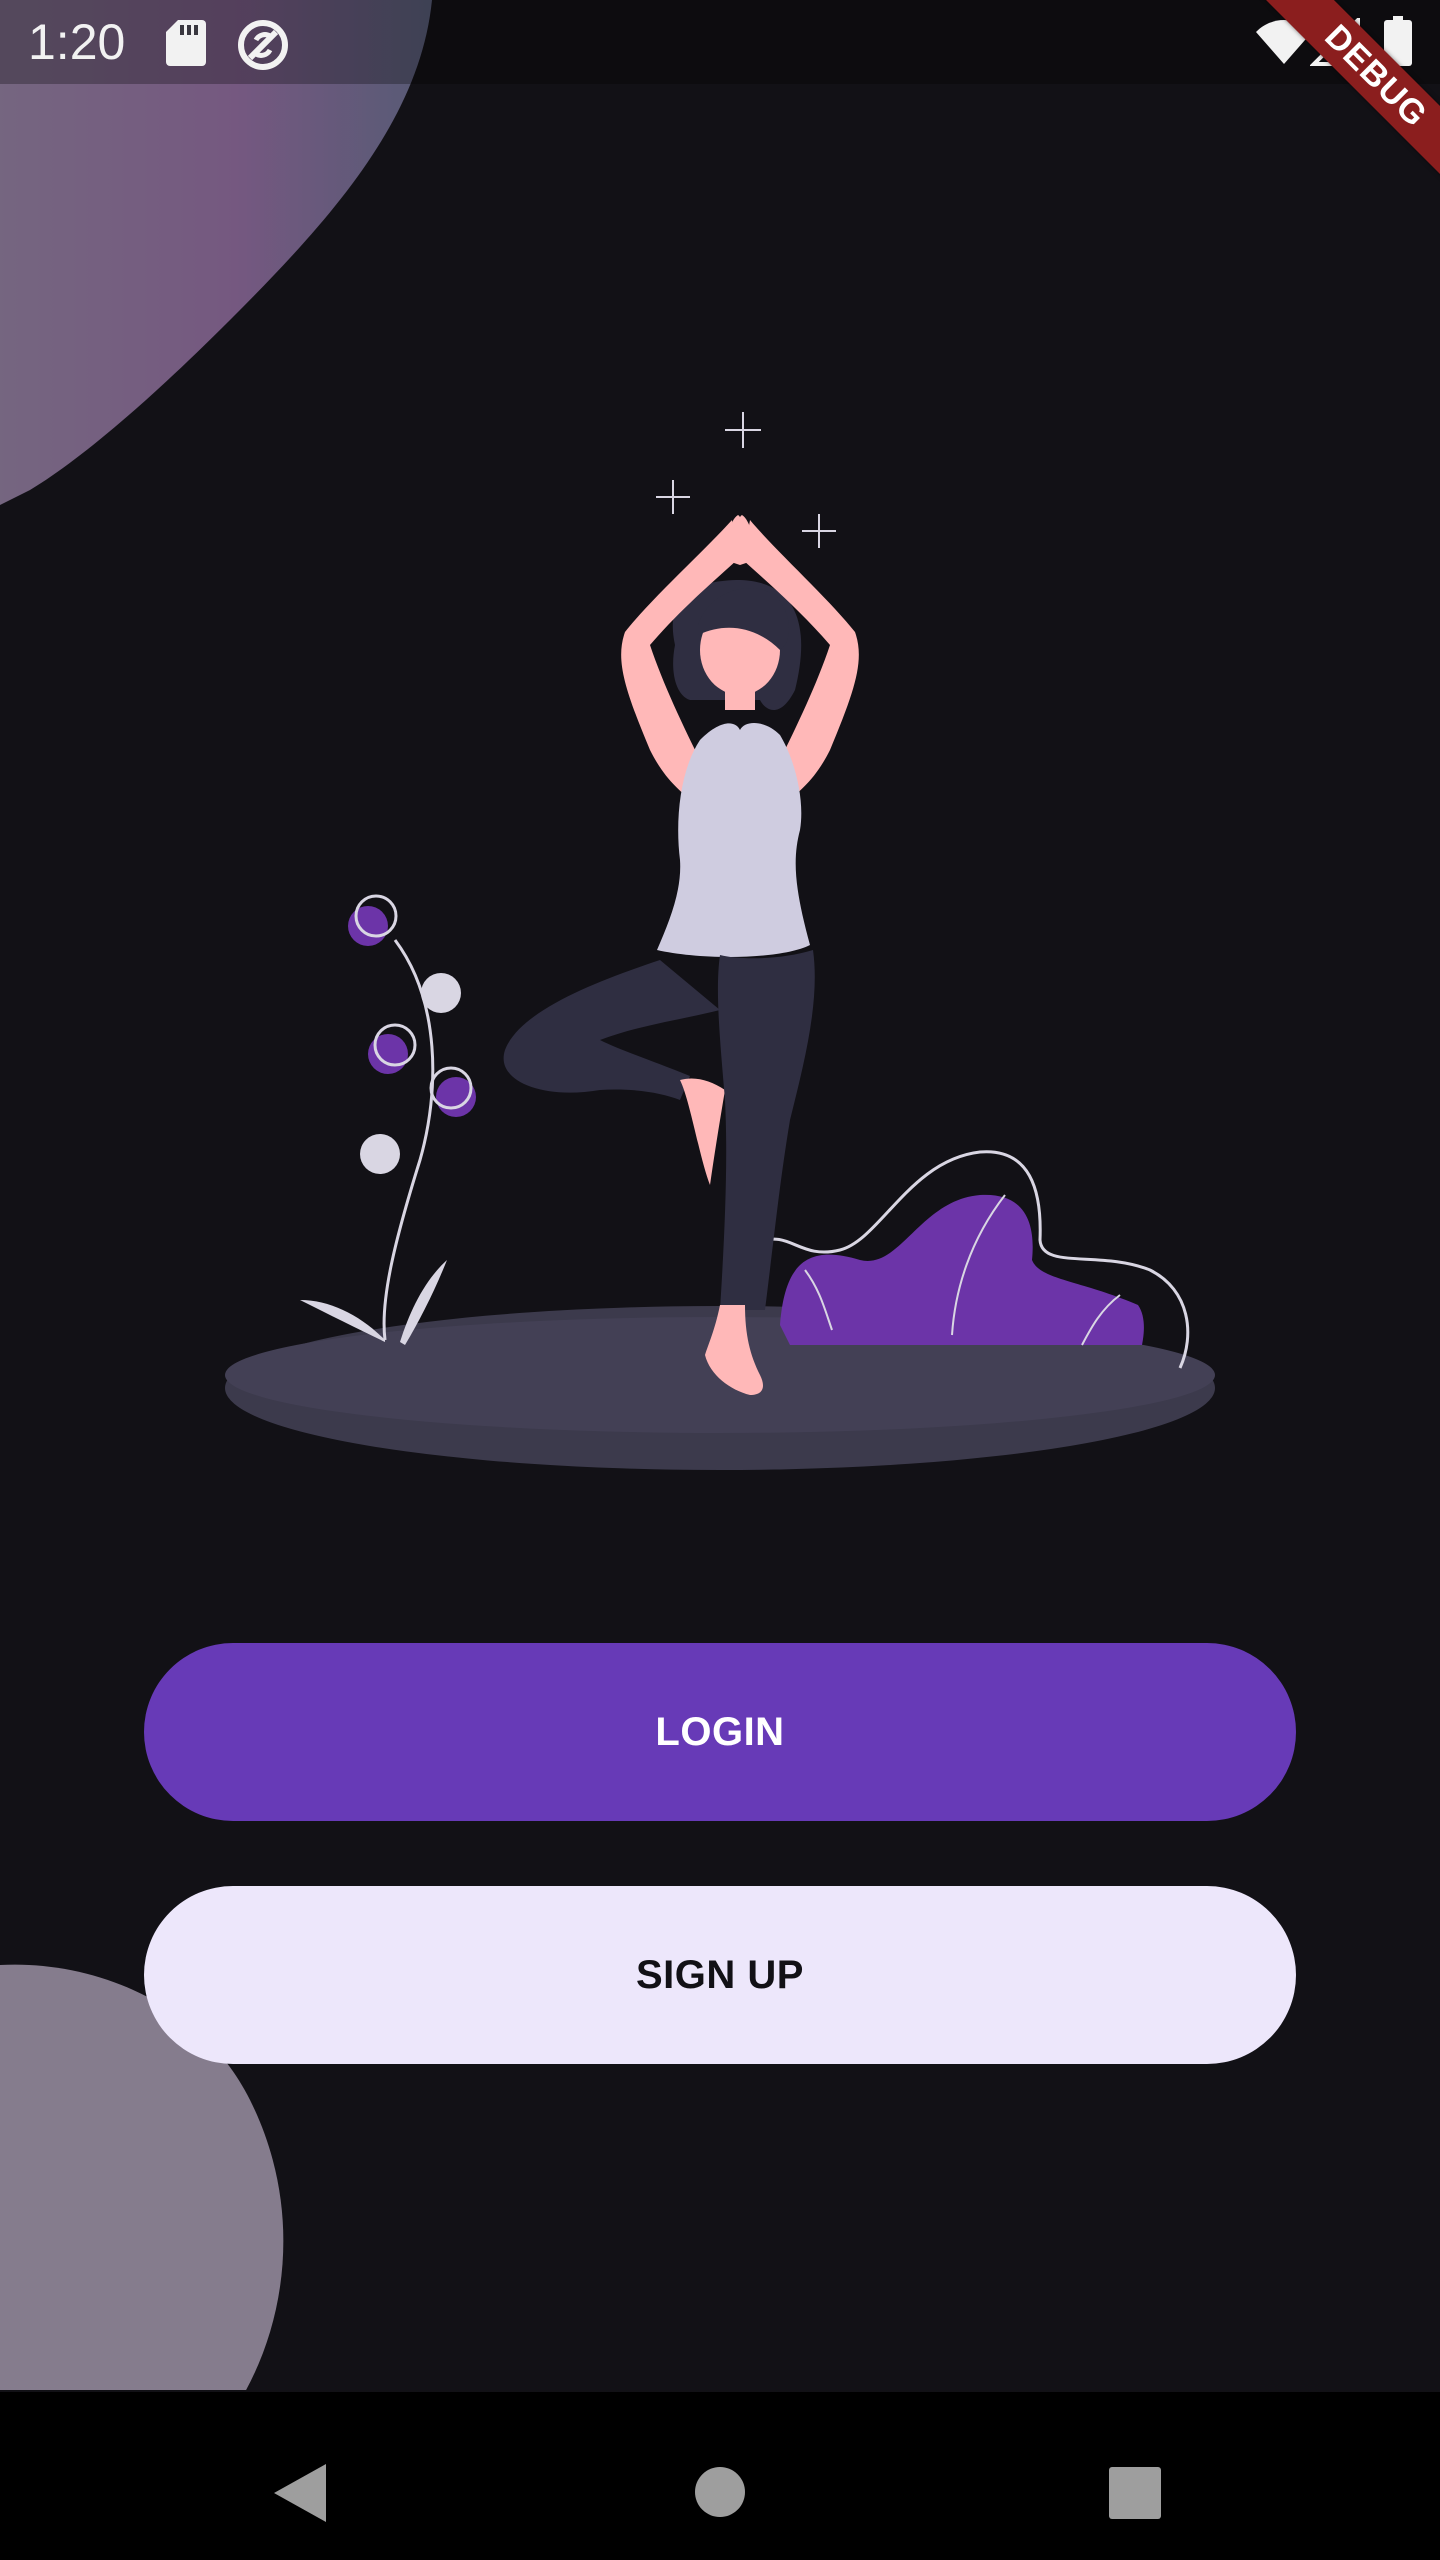 The height and width of the screenshot is (2560, 1440). Describe the element at coordinates (1284, 42) in the screenshot. I see `wifi-icon` at that location.